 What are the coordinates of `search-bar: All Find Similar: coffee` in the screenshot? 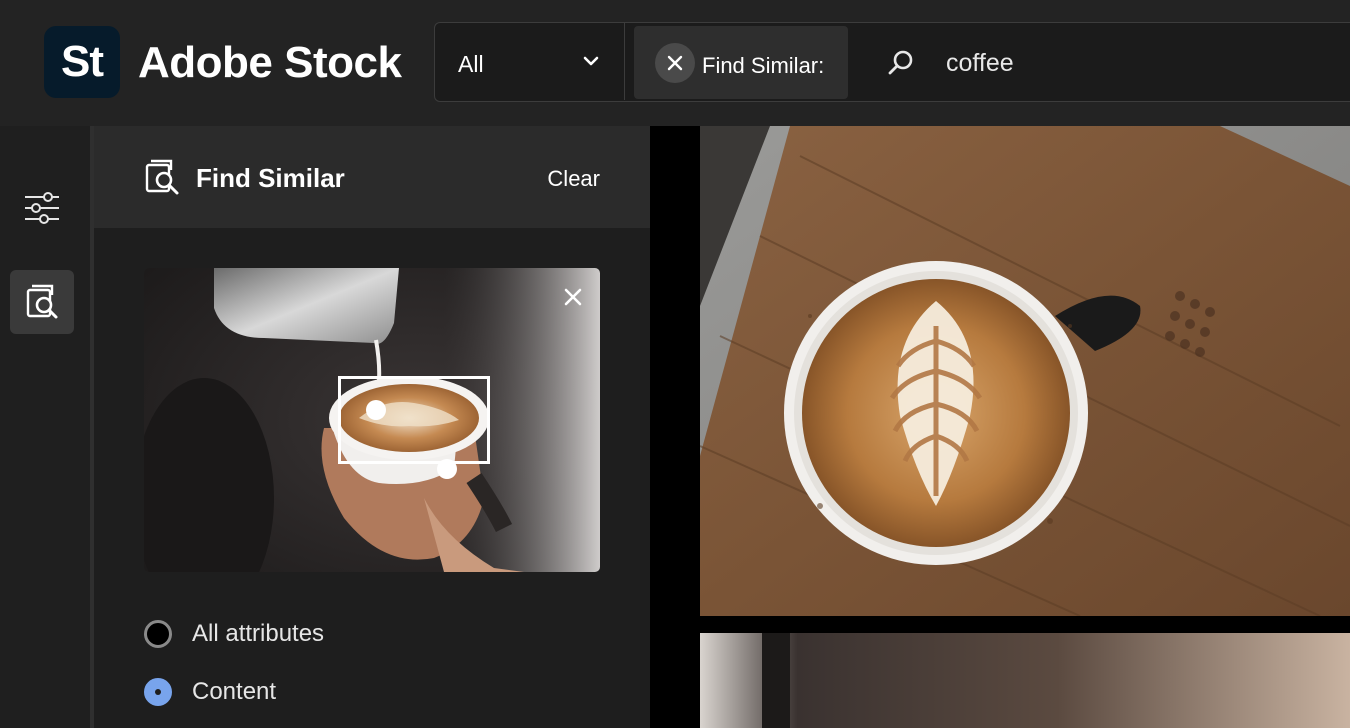 It's located at (892, 62).